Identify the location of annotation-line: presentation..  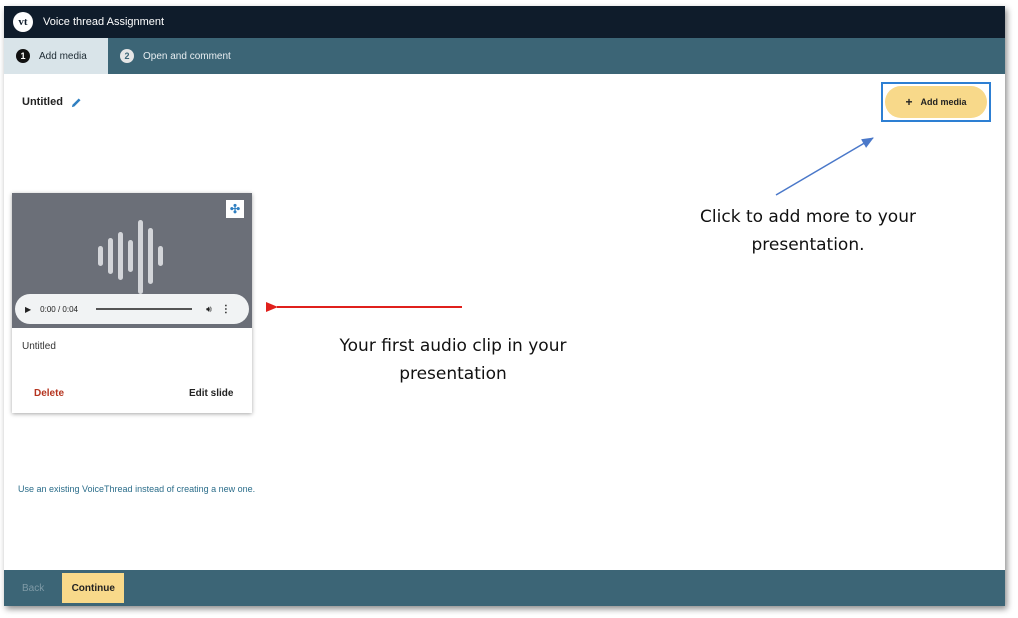
(808, 245).